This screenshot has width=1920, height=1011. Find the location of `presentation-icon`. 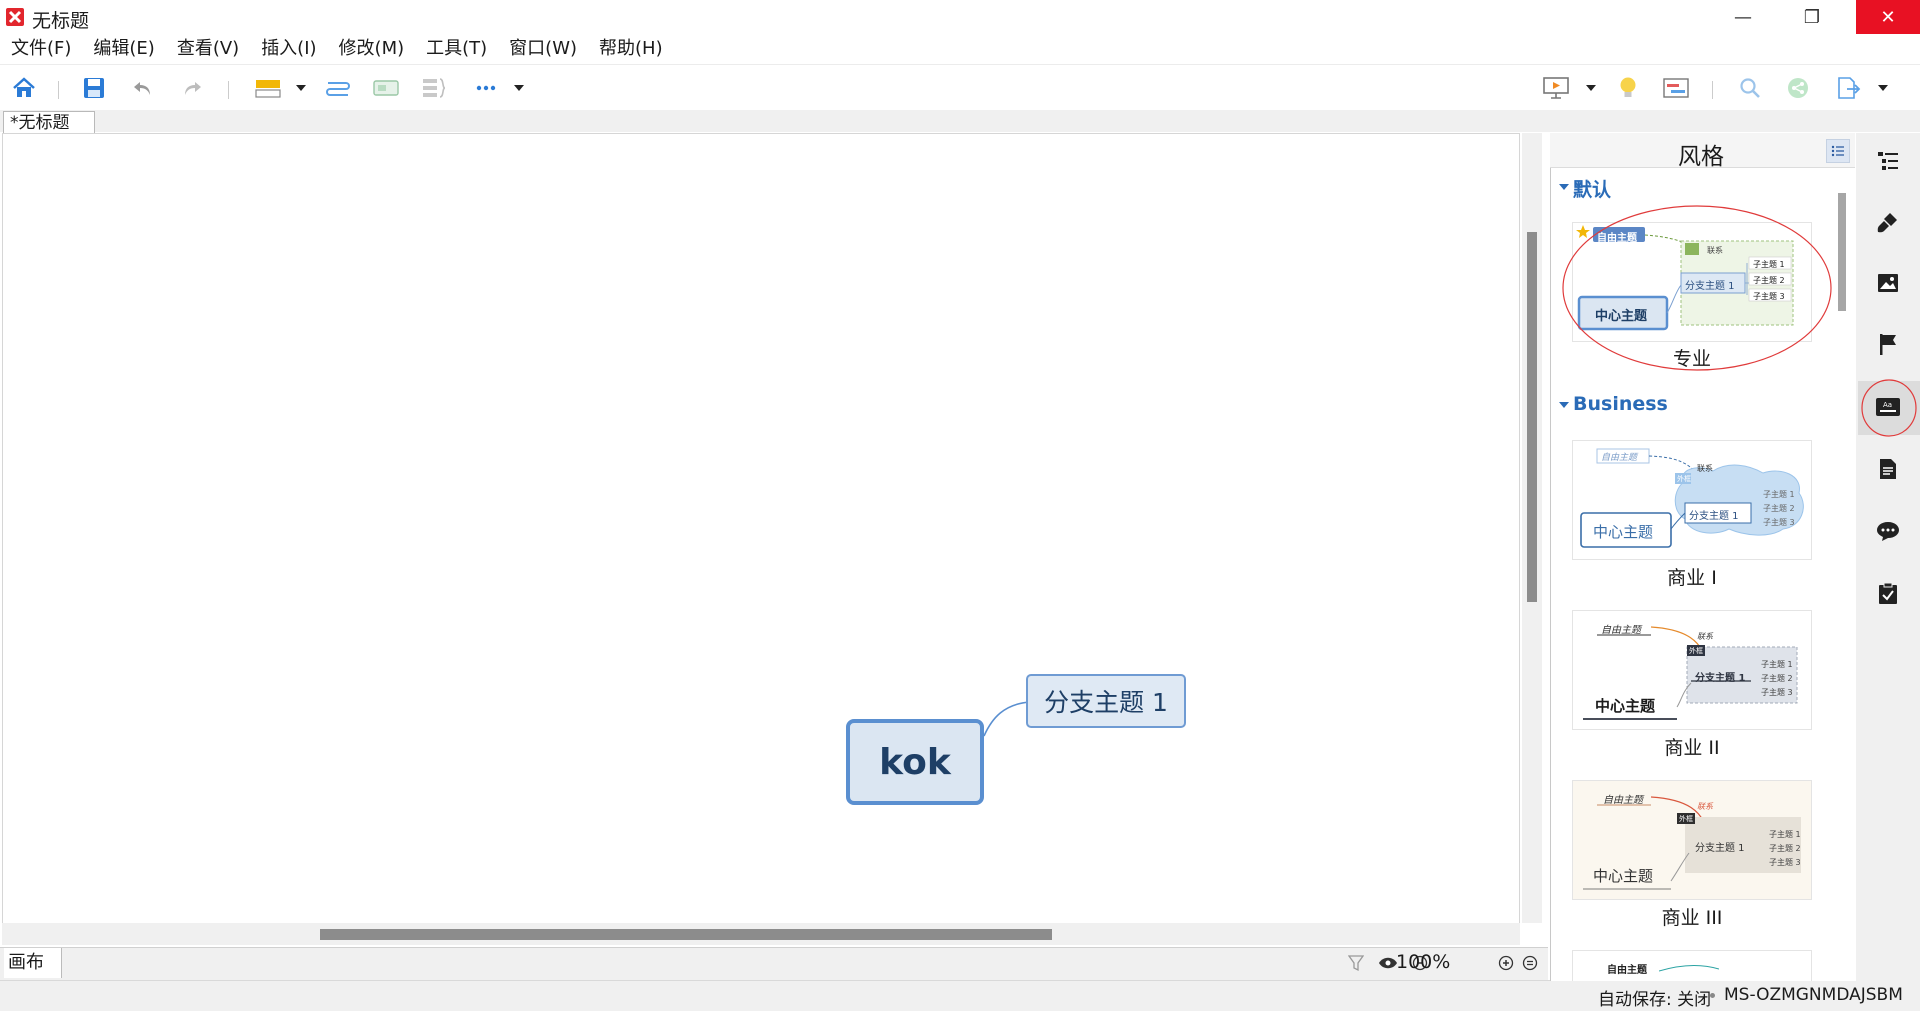

presentation-icon is located at coordinates (1556, 88).